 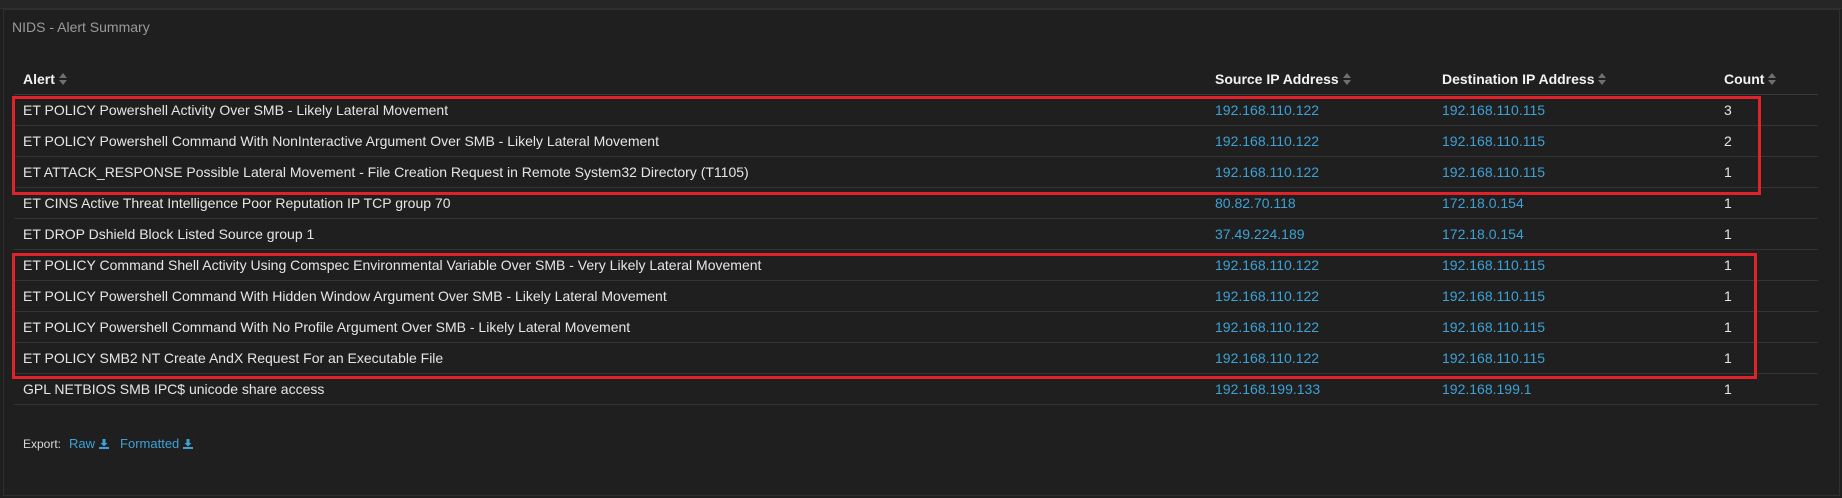 I want to click on count-cell: 3, so click(x=1766, y=110).